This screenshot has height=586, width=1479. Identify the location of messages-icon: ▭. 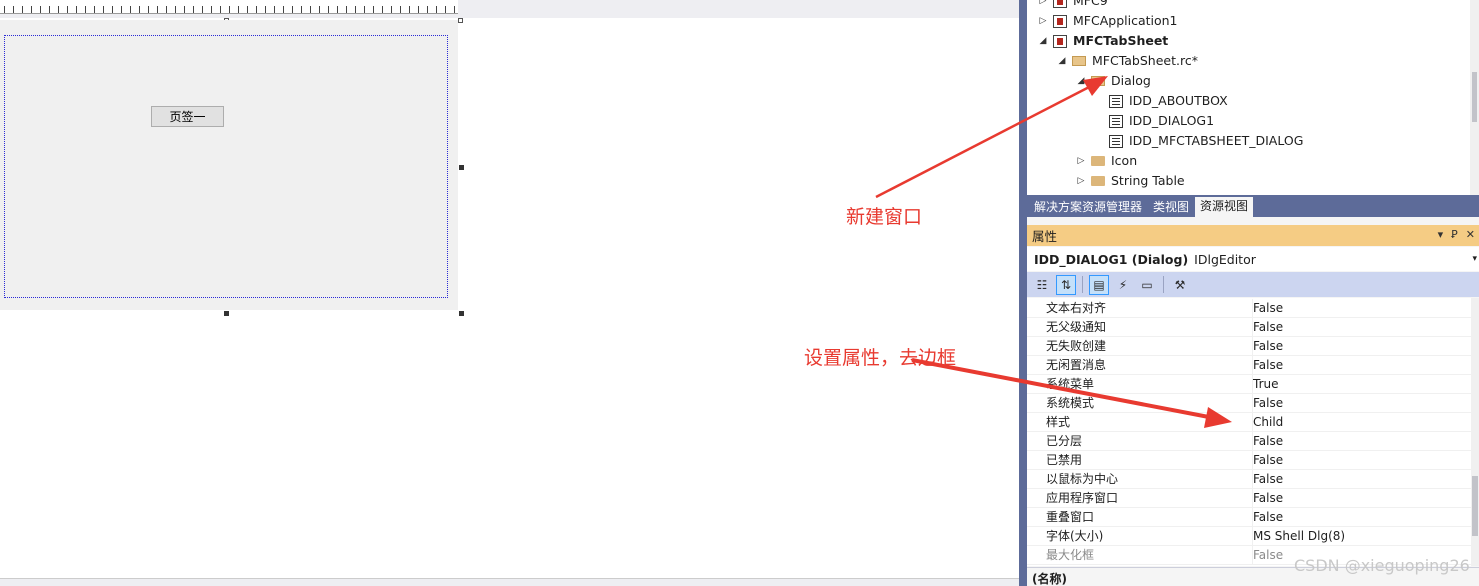
(1147, 285).